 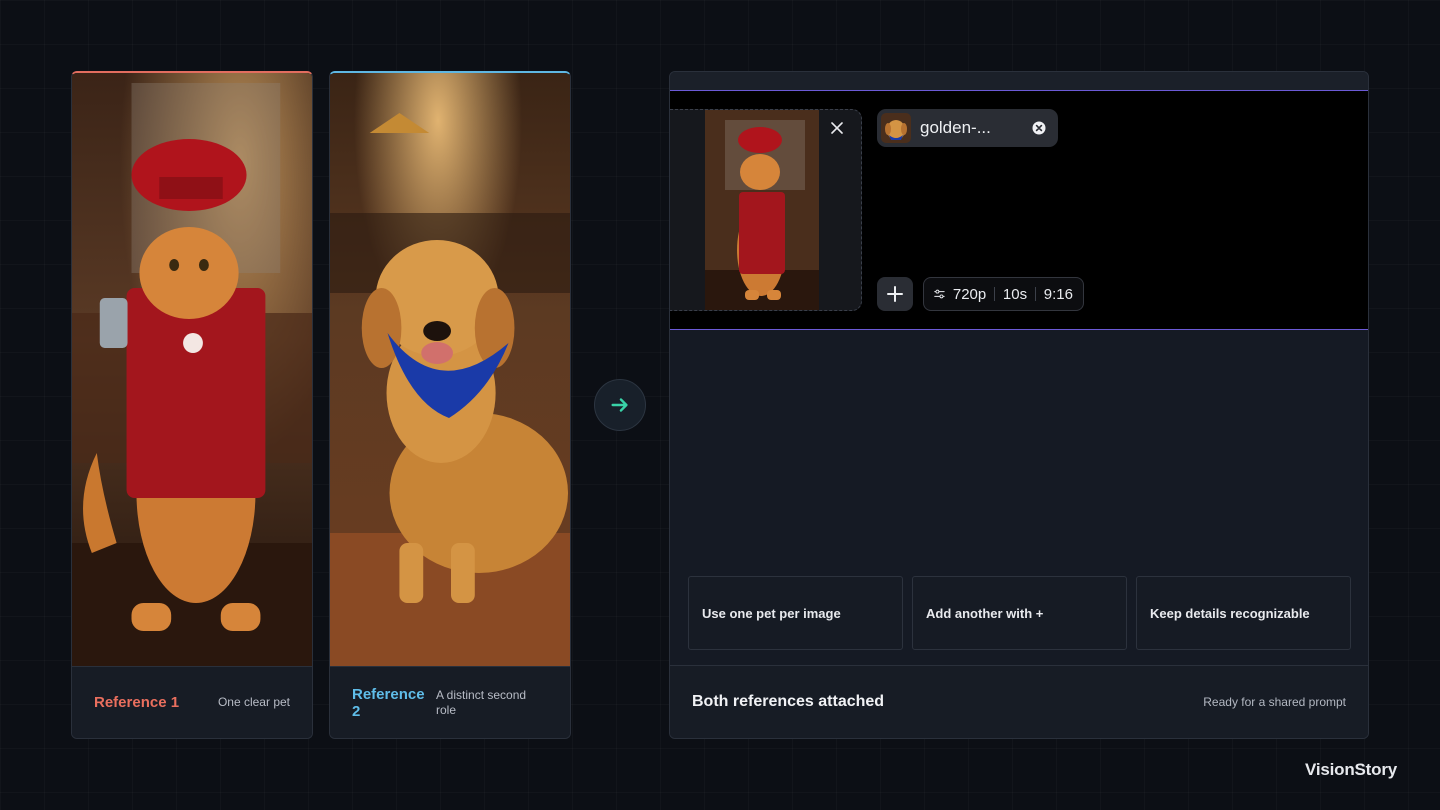 What do you see at coordinates (1015, 294) in the screenshot?
I see `duration-value: 10s` at bounding box center [1015, 294].